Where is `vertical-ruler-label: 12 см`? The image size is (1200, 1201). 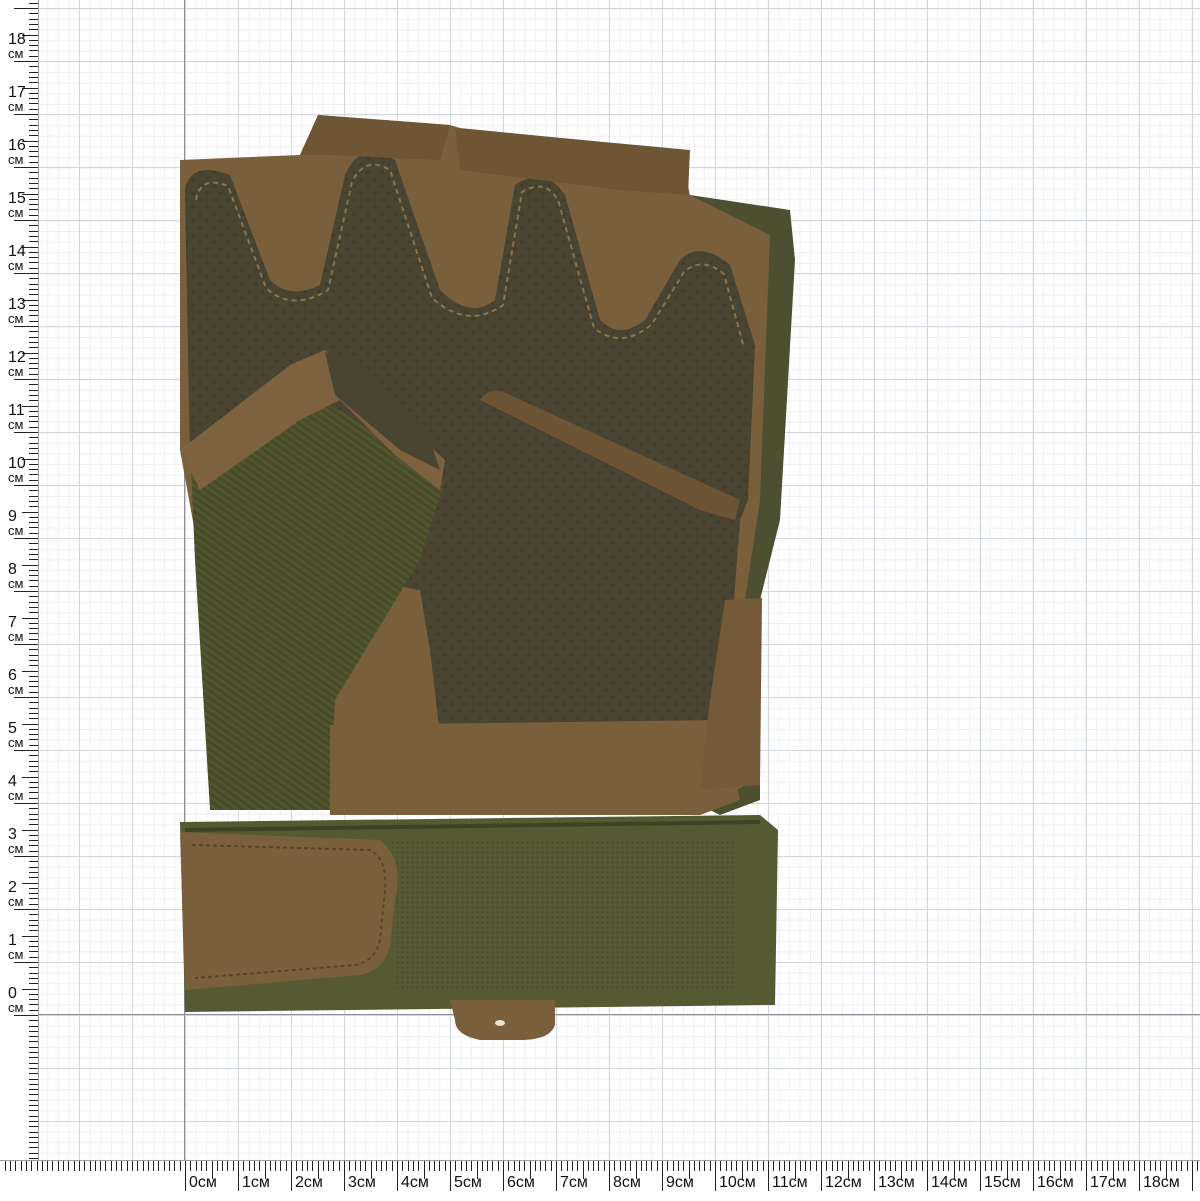
vertical-ruler-label: 12 см is located at coordinates (22, 364).